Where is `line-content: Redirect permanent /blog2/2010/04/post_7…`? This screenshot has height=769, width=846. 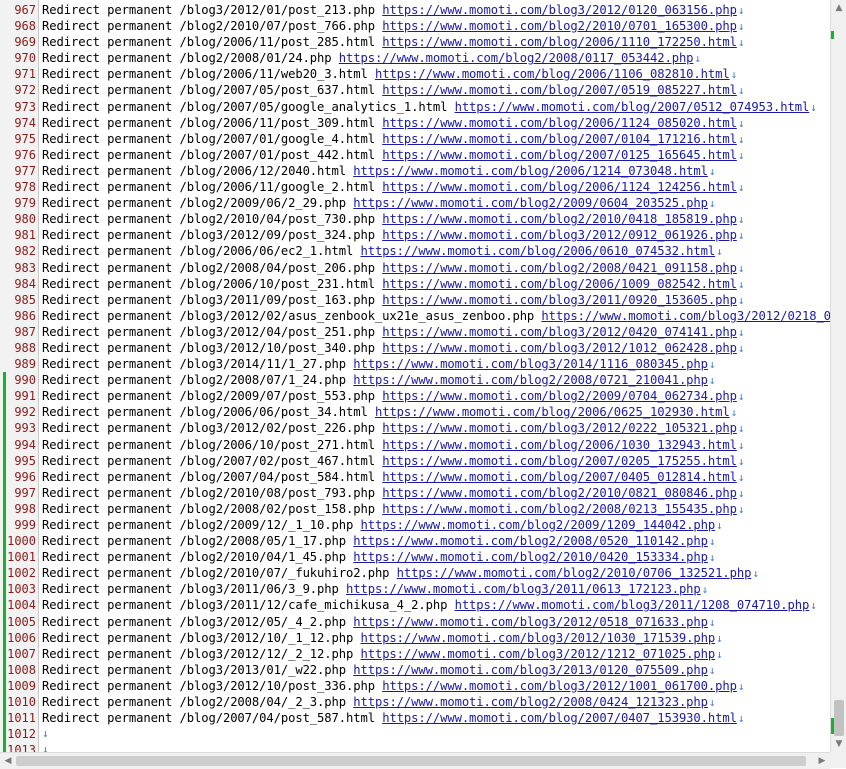 line-content: Redirect permanent /blog2/2010/04/post_7… is located at coordinates (393, 219).